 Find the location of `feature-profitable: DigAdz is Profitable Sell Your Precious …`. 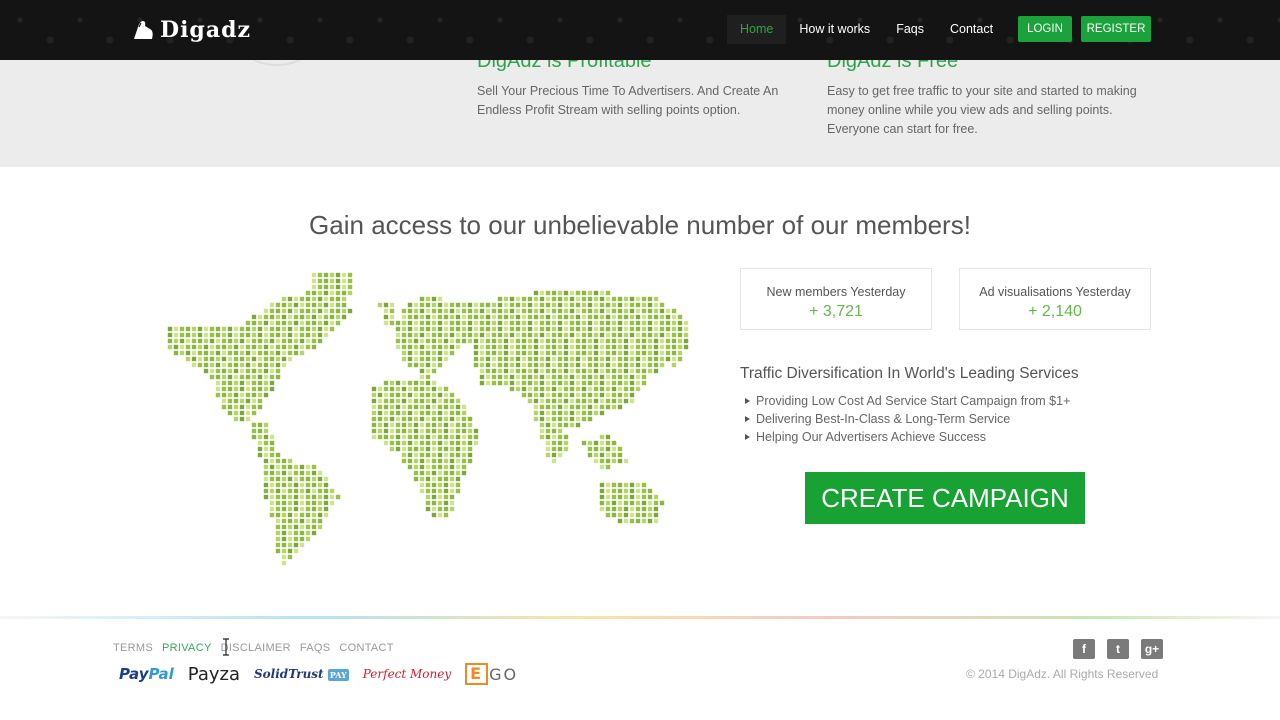

feature-profitable: DigAdz is Profitable Sell Your Precious … is located at coordinates (642, 90).